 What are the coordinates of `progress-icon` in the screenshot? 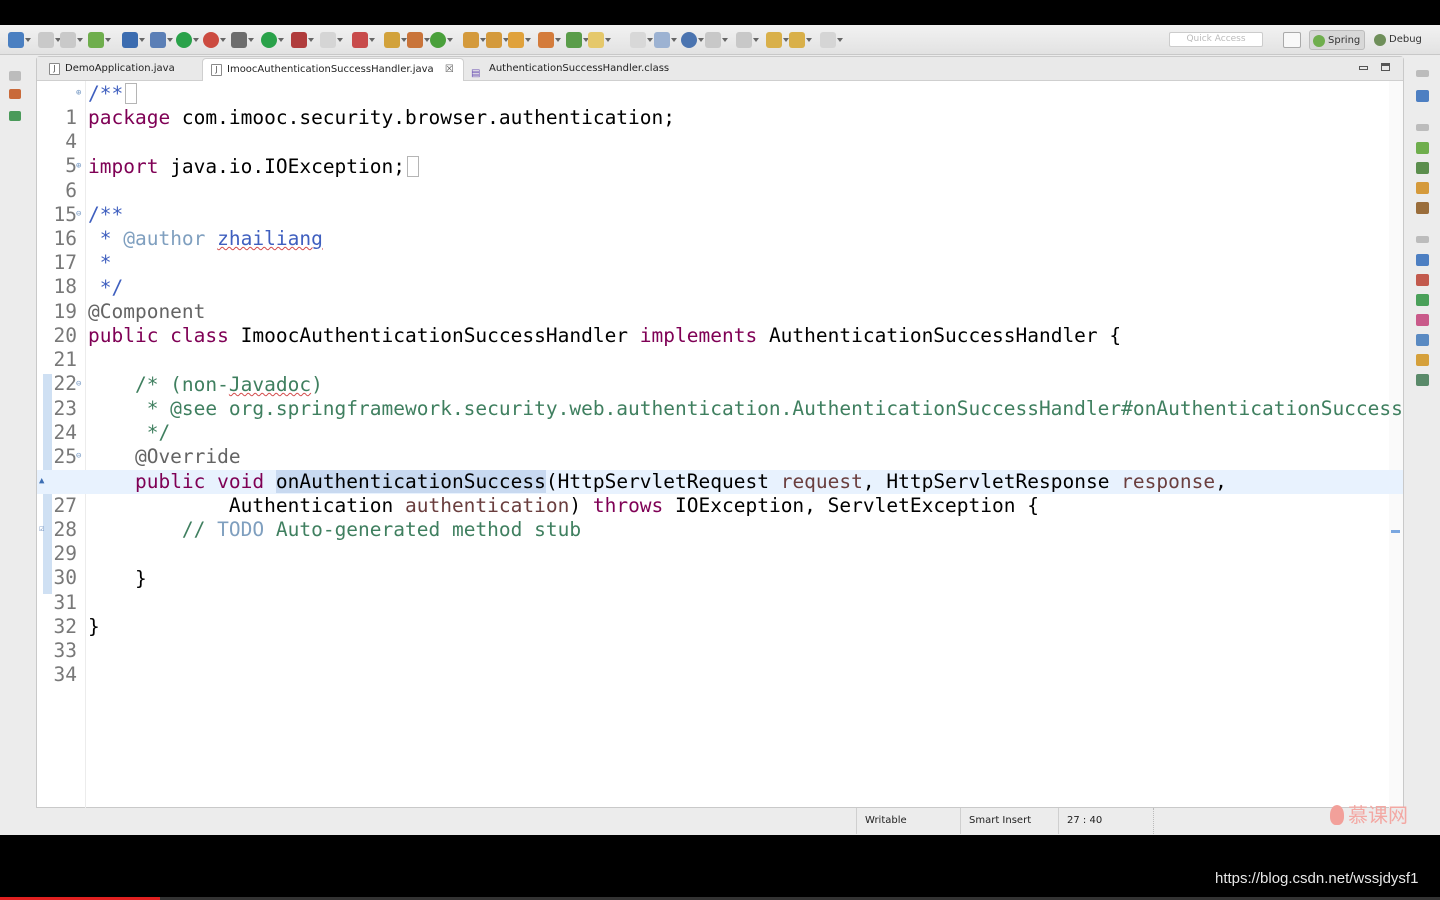 It's located at (1422, 340).